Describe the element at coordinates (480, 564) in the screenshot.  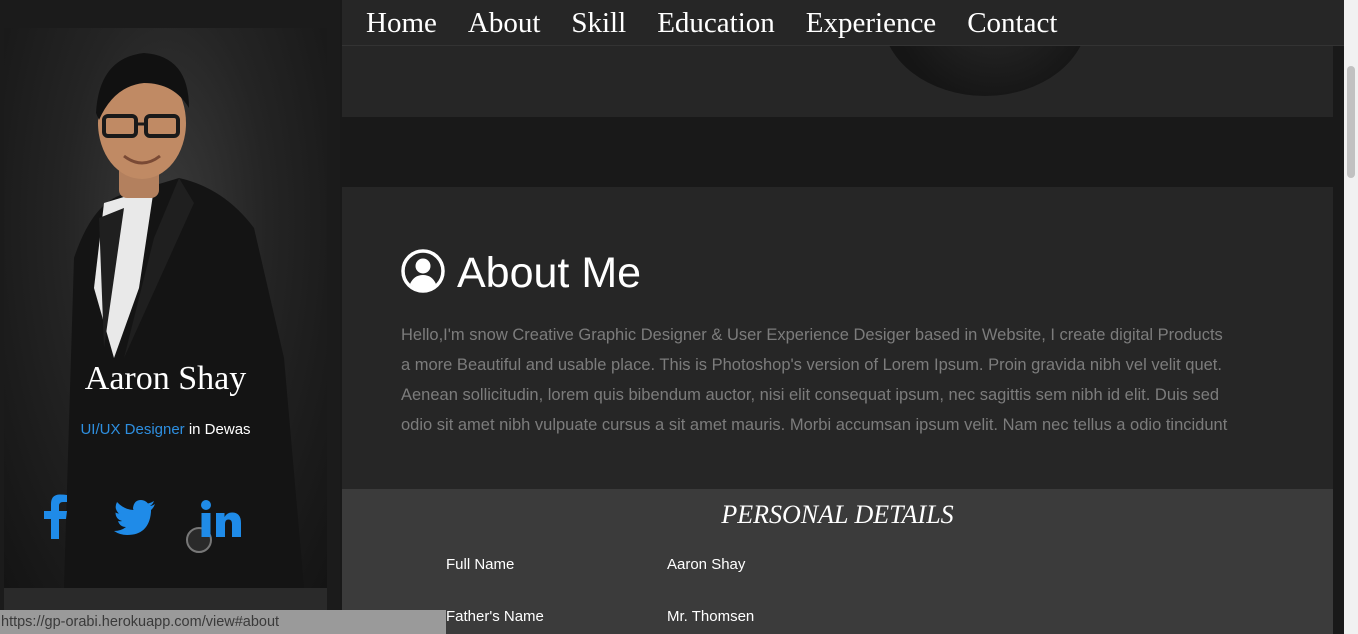
I see `detail-label: Full Name` at that location.